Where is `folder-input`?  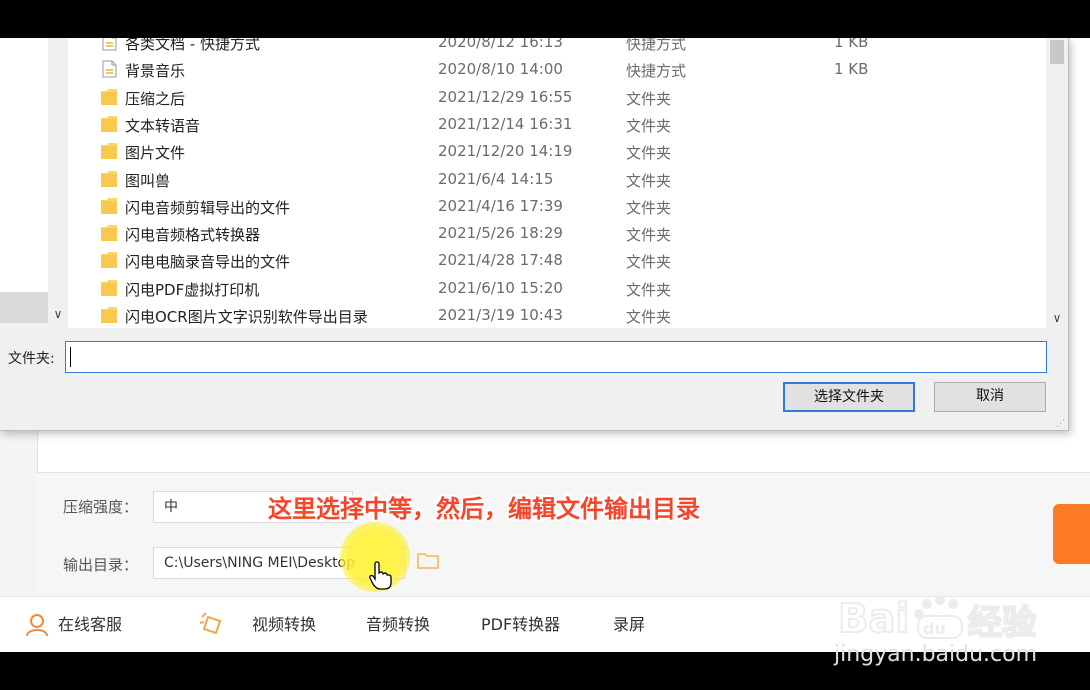
folder-input is located at coordinates (556, 357).